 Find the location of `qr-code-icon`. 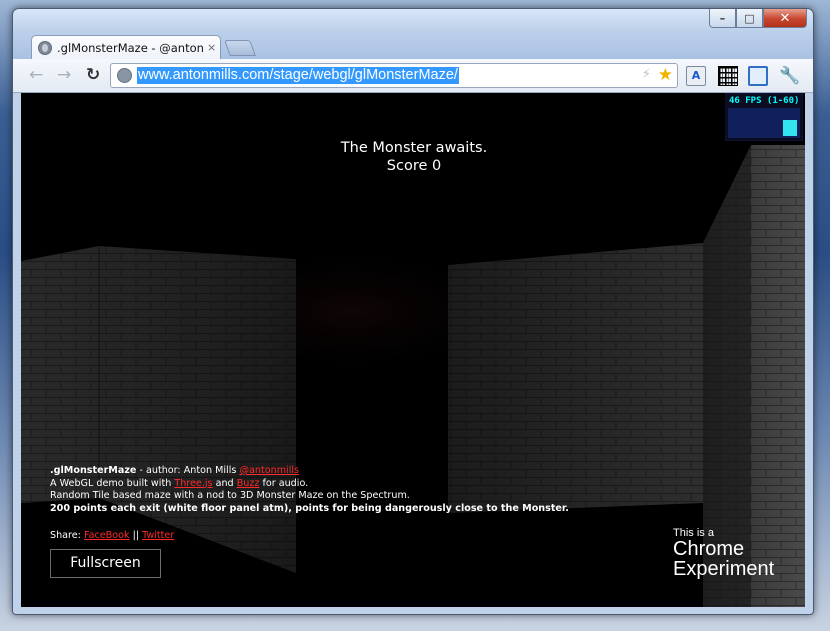

qr-code-icon is located at coordinates (728, 76).